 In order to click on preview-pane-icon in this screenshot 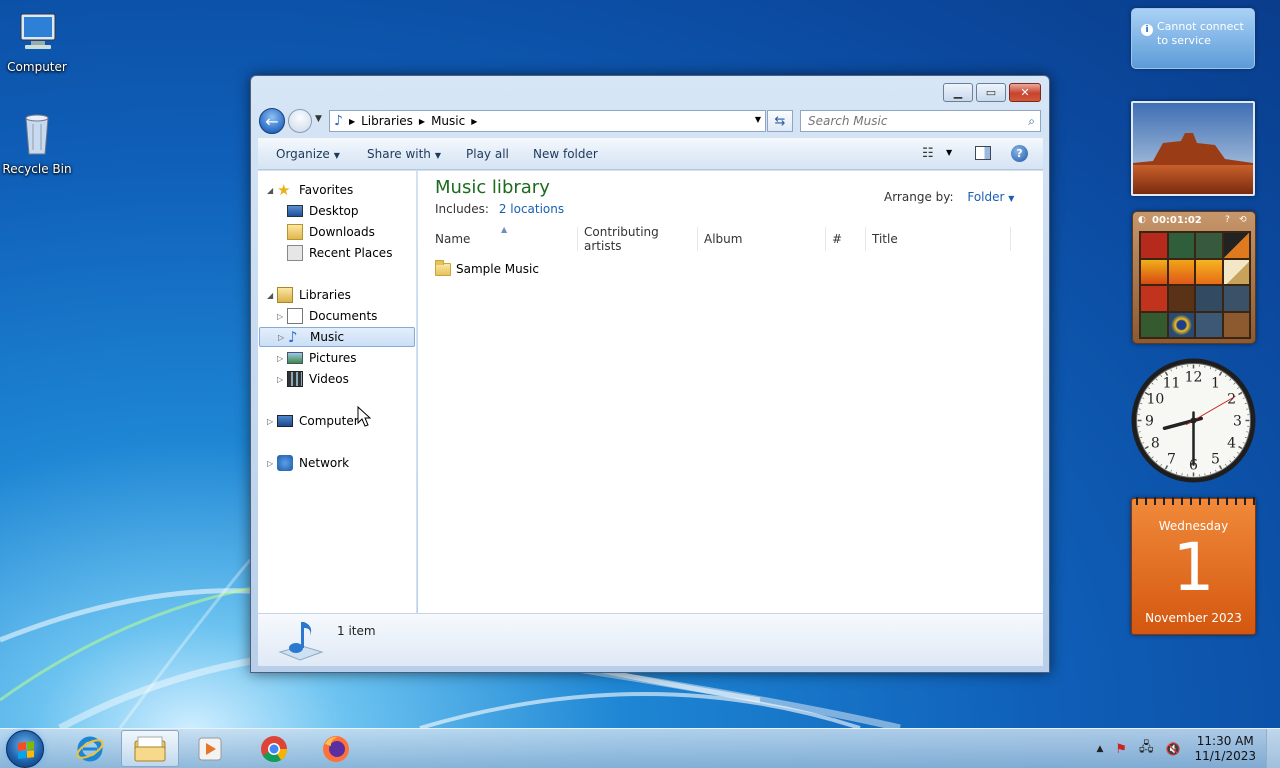, I will do `click(983, 153)`.